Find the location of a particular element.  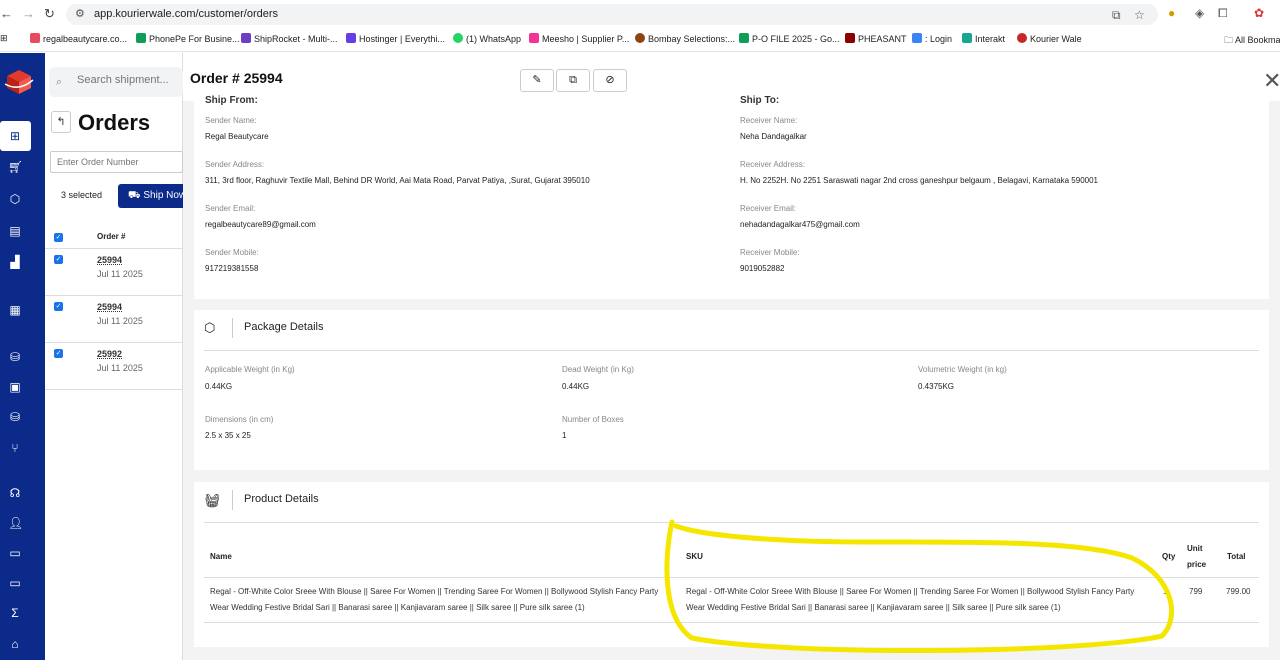

edit-order-button: ✎ is located at coordinates (537, 80).